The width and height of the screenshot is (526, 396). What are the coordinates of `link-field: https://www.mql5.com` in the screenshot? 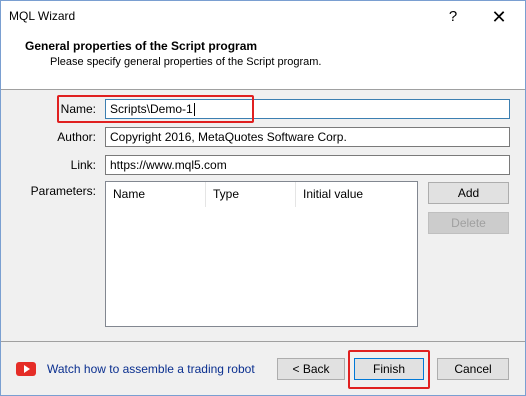 It's located at (307, 165).